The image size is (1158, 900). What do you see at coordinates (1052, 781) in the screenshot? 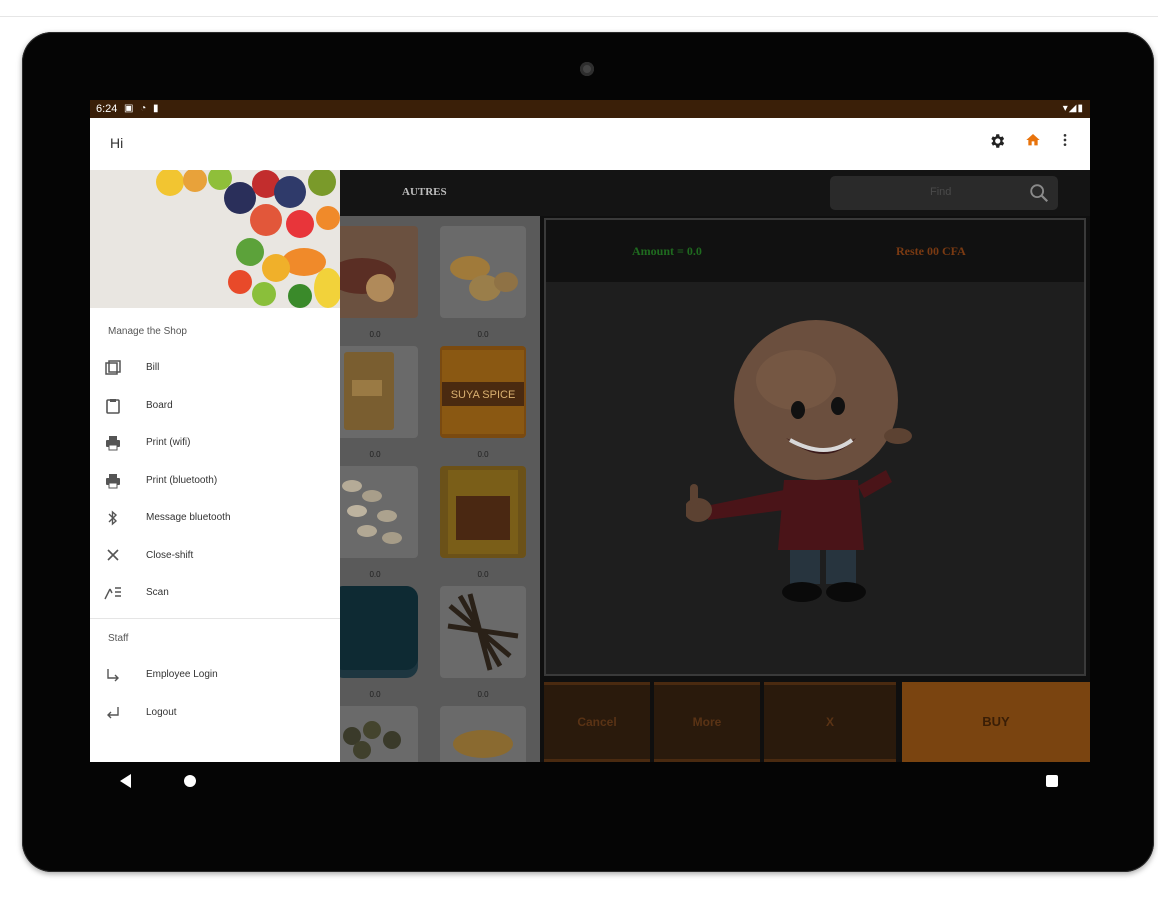
I see `recents-icon` at bounding box center [1052, 781].